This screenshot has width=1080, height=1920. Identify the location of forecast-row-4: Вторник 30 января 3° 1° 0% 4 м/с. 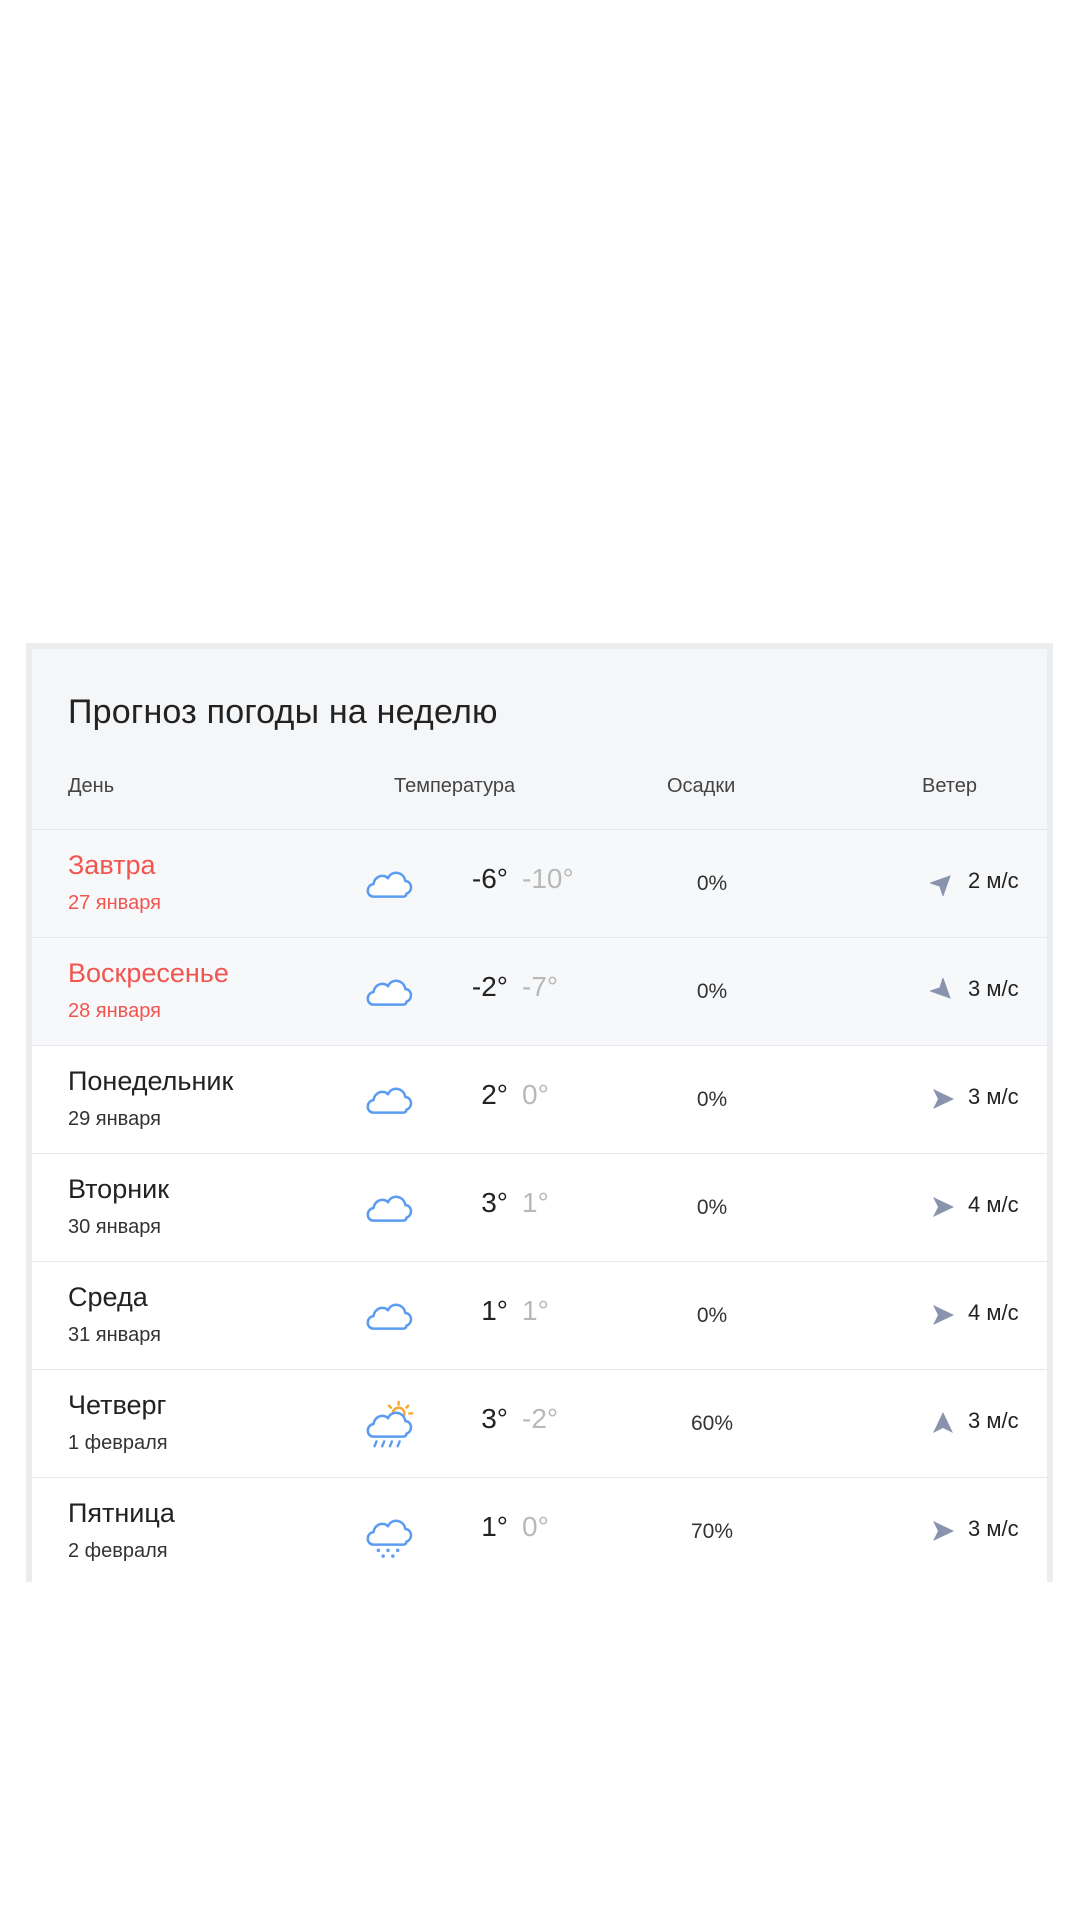
(539, 1208).